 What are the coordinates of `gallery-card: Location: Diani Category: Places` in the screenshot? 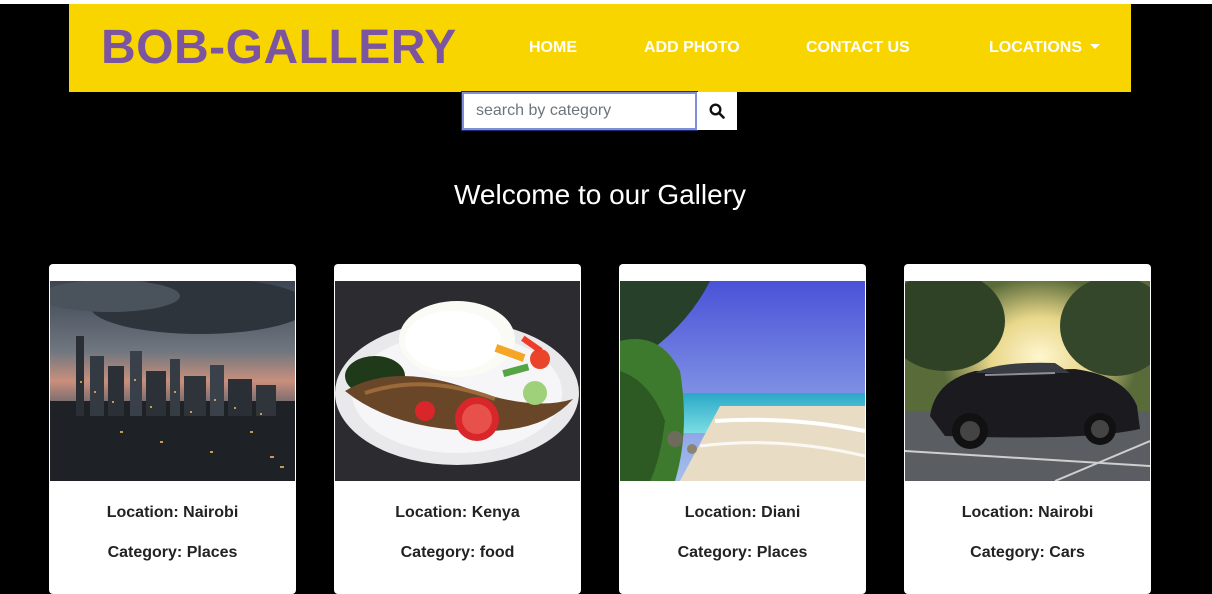 It's located at (742, 429).